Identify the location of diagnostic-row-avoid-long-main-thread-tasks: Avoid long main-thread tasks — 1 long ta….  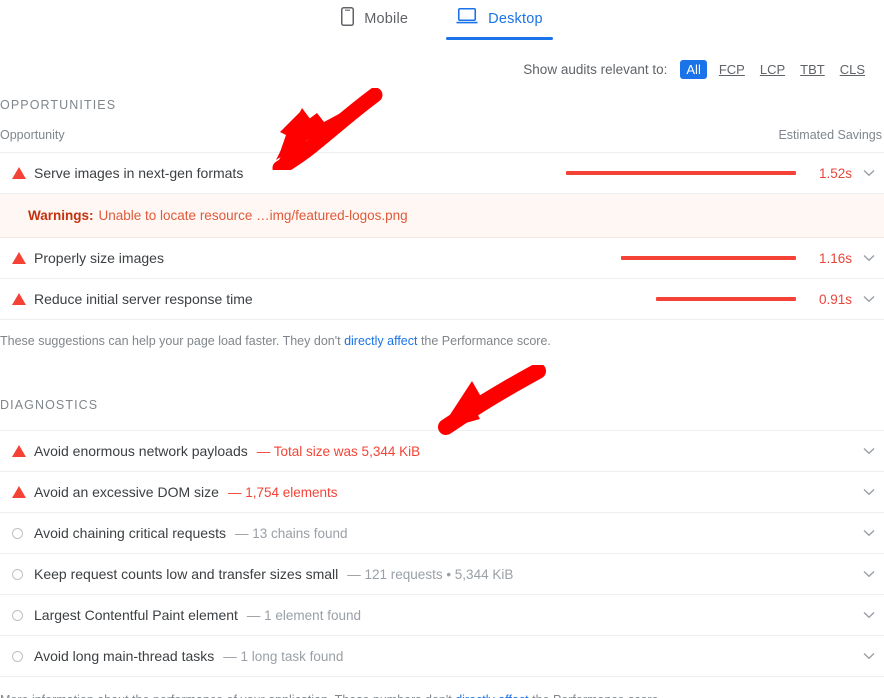
(442, 656).